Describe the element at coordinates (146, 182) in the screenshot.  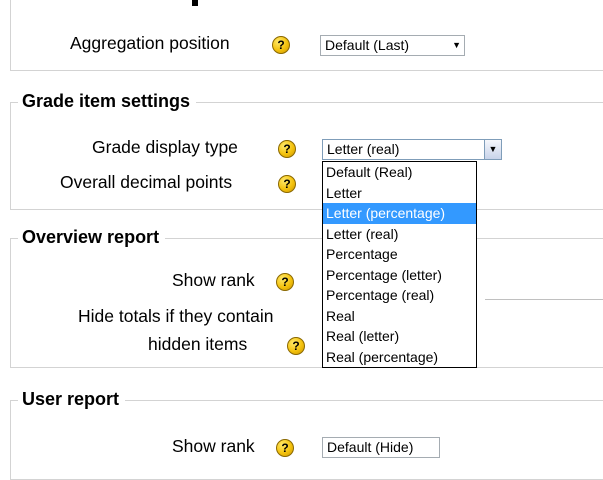
I see `overall-decimal-points-label: Overall decimal points` at that location.